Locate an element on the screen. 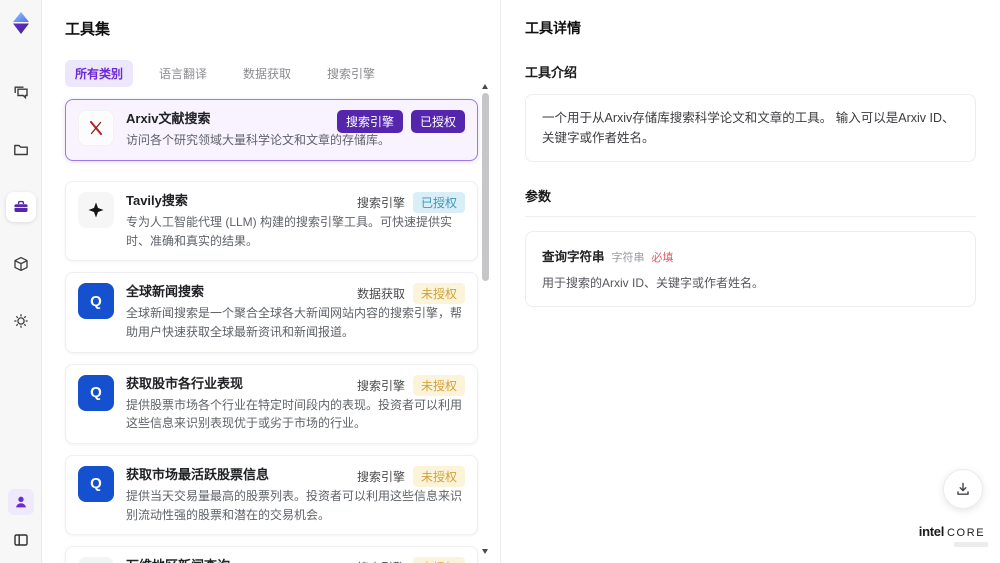  user-icon is located at coordinates (20, 502).